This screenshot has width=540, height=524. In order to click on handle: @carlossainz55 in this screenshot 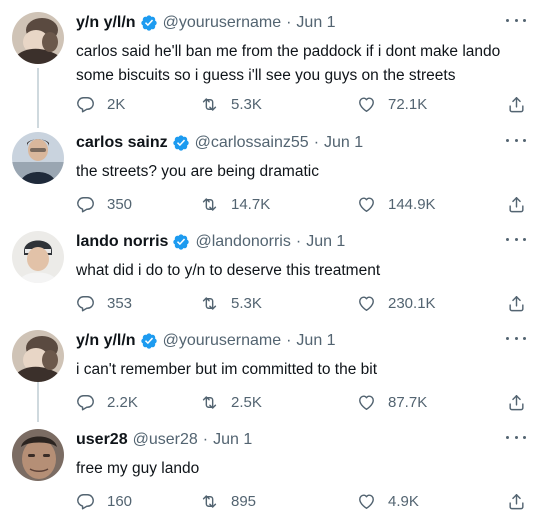, I will do `click(252, 143)`.